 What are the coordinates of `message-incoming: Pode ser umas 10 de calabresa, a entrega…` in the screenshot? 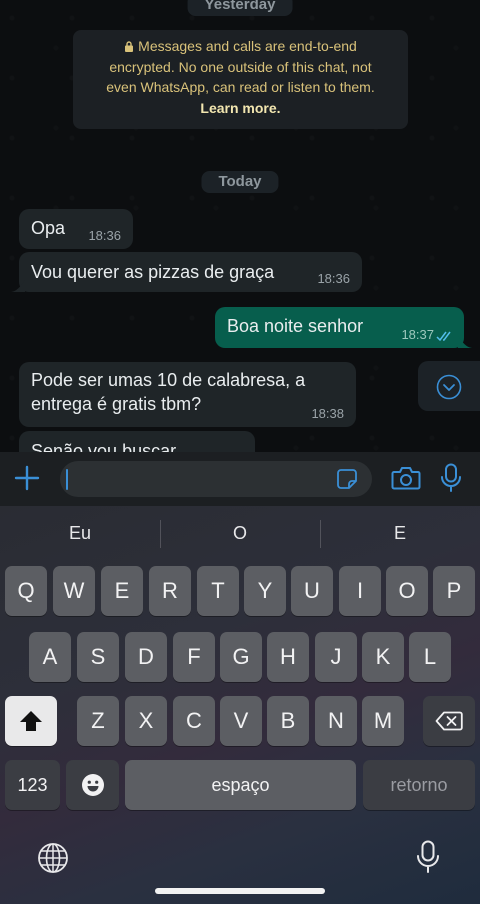 It's located at (187, 394).